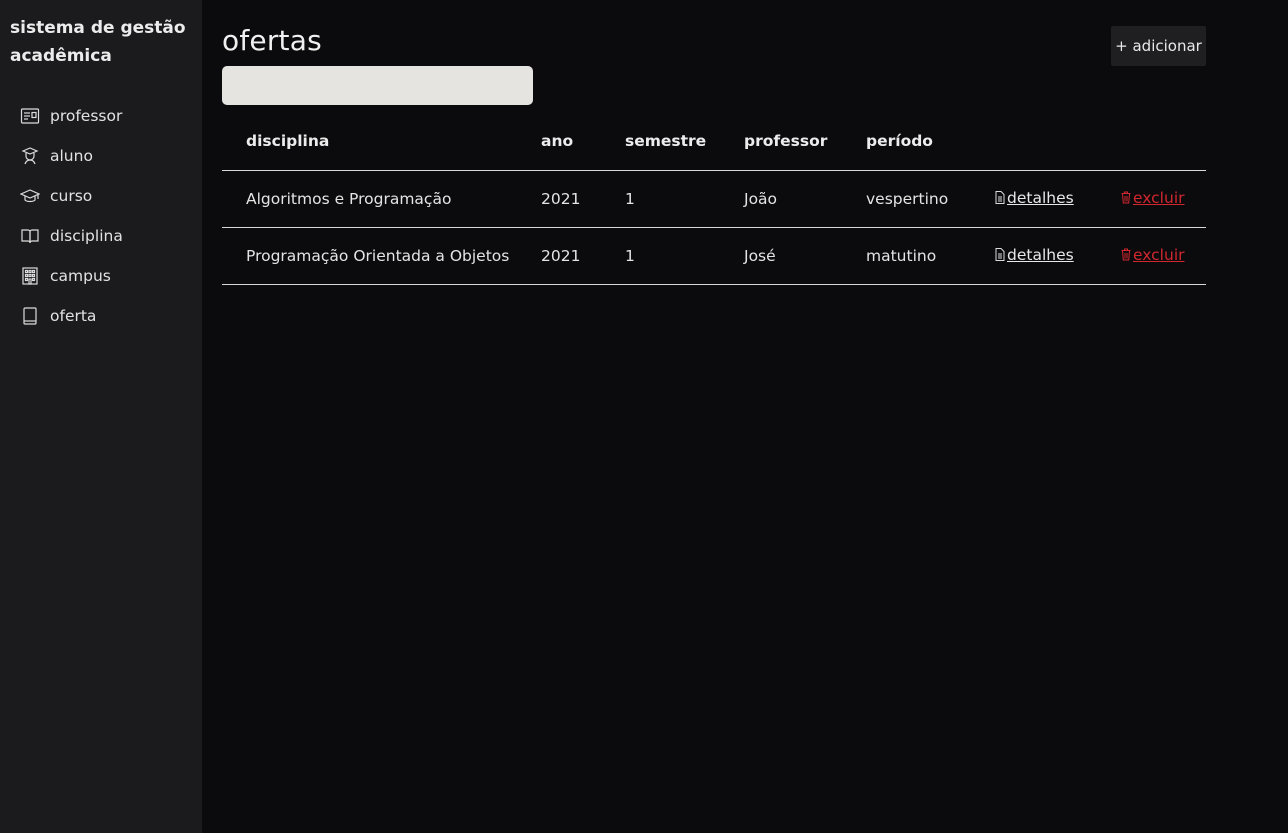 The image size is (1288, 833). Describe the element at coordinates (1163, 142) in the screenshot. I see `column-header-delete` at that location.